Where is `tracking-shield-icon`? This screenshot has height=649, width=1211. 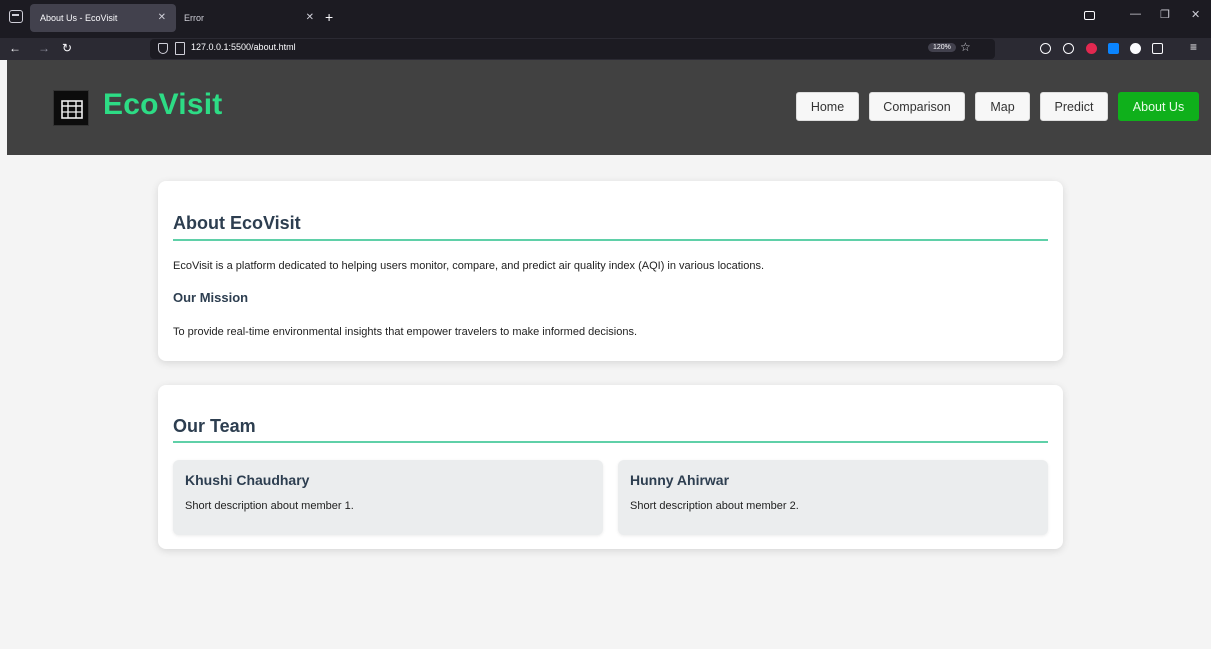
tracking-shield-icon is located at coordinates (163, 48).